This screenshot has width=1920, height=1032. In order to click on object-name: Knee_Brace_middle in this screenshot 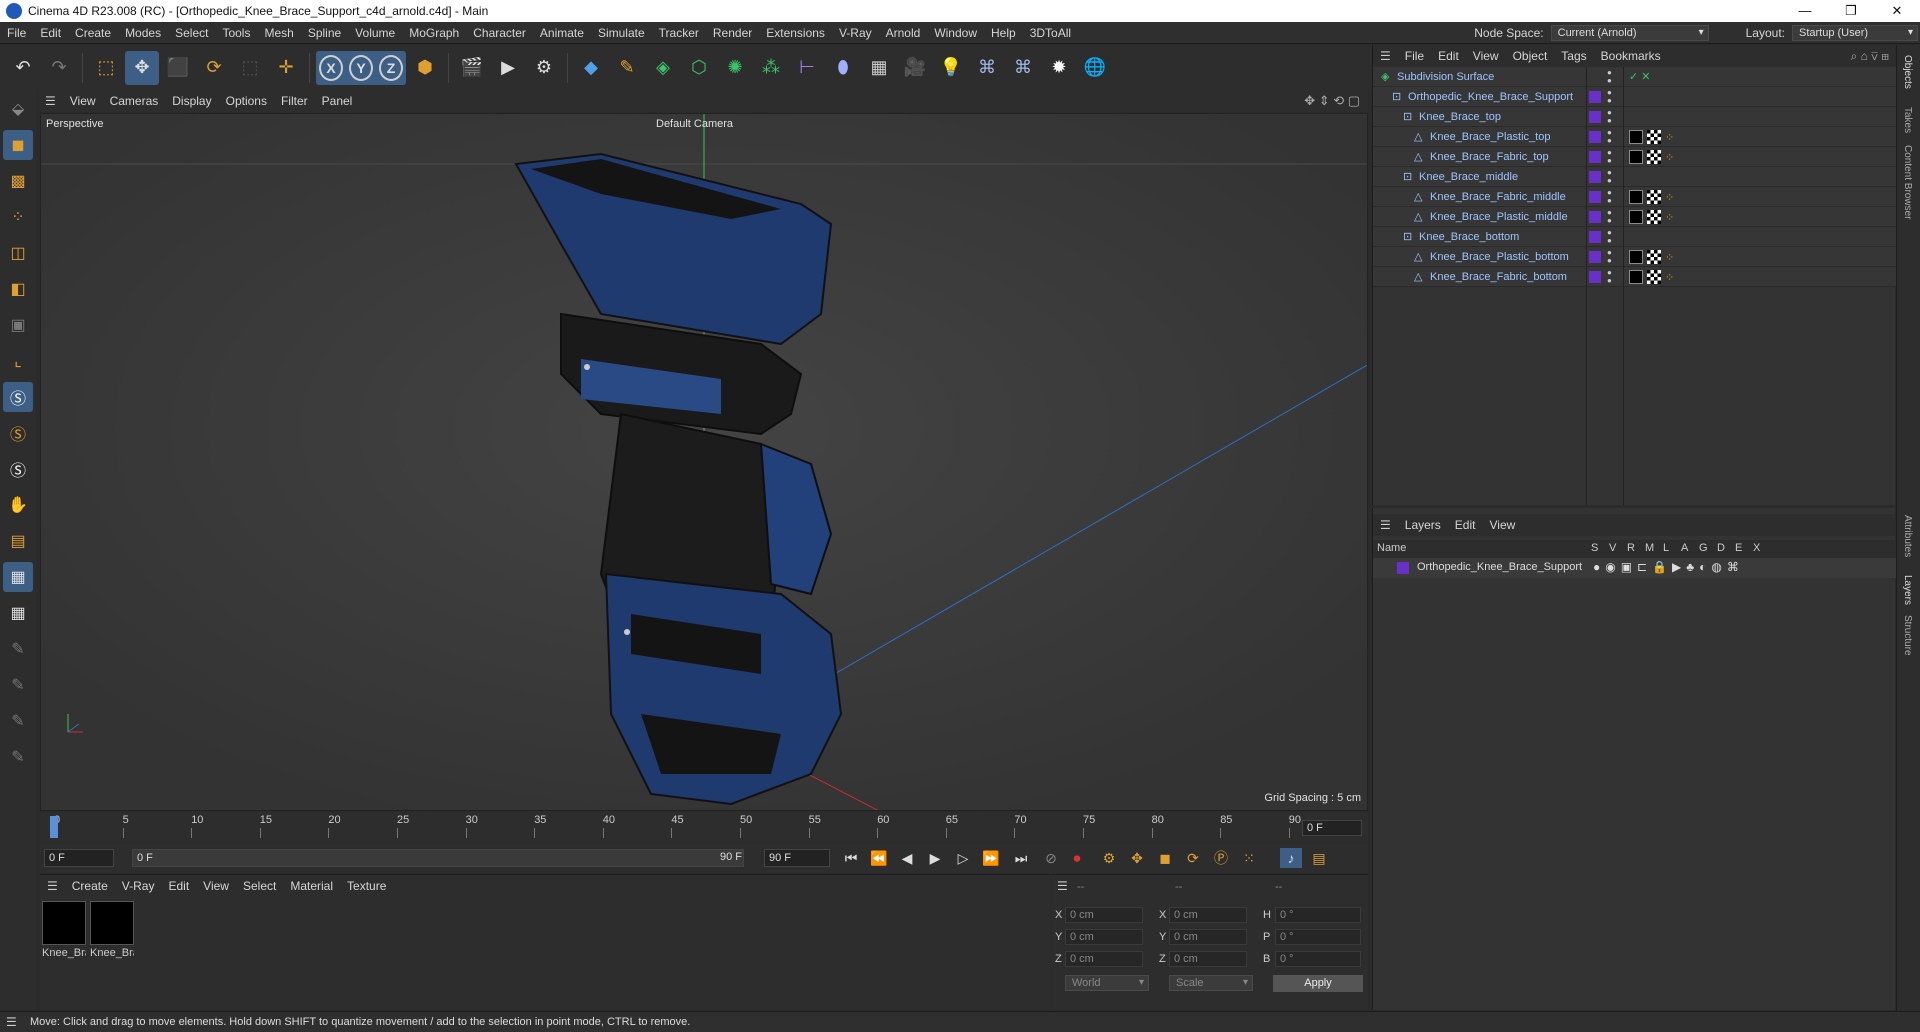, I will do `click(1468, 177)`.